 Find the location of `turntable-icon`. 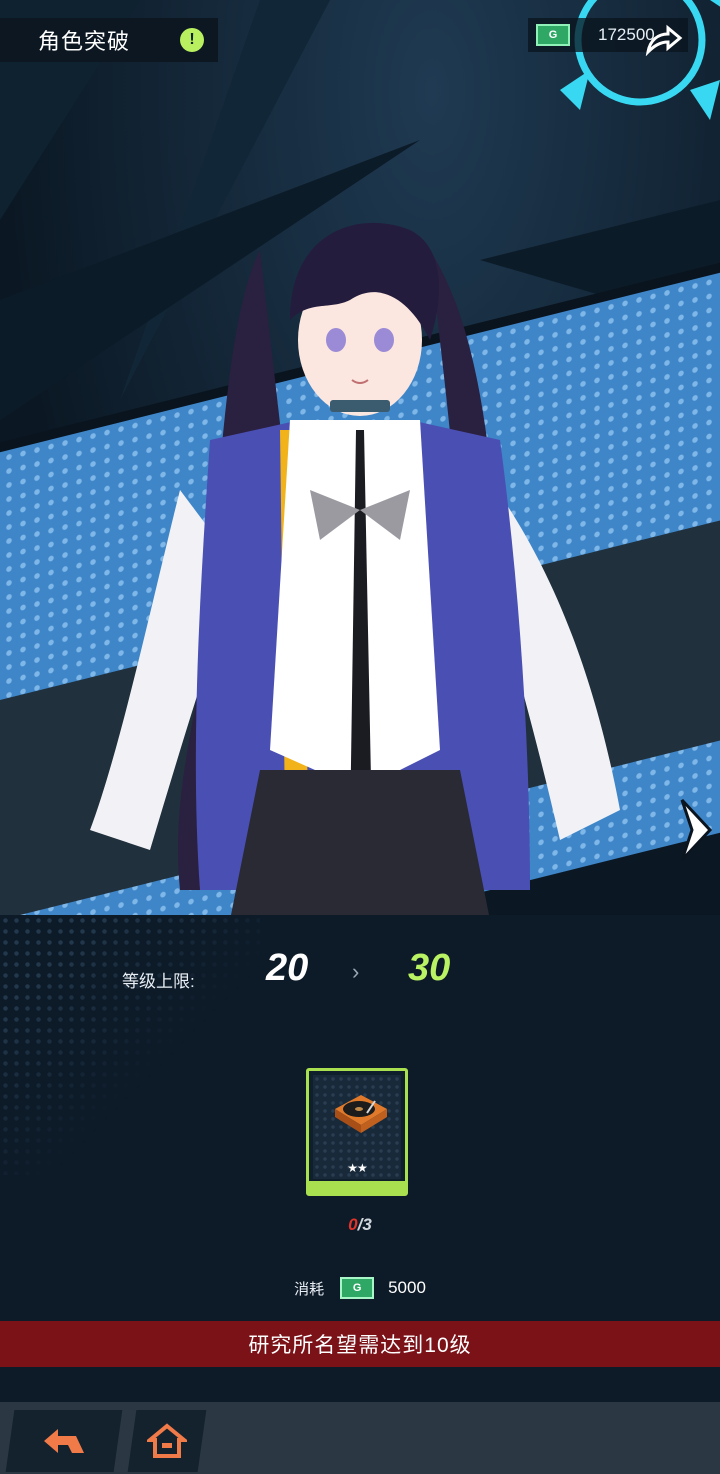

turntable-icon is located at coordinates (361, 1114).